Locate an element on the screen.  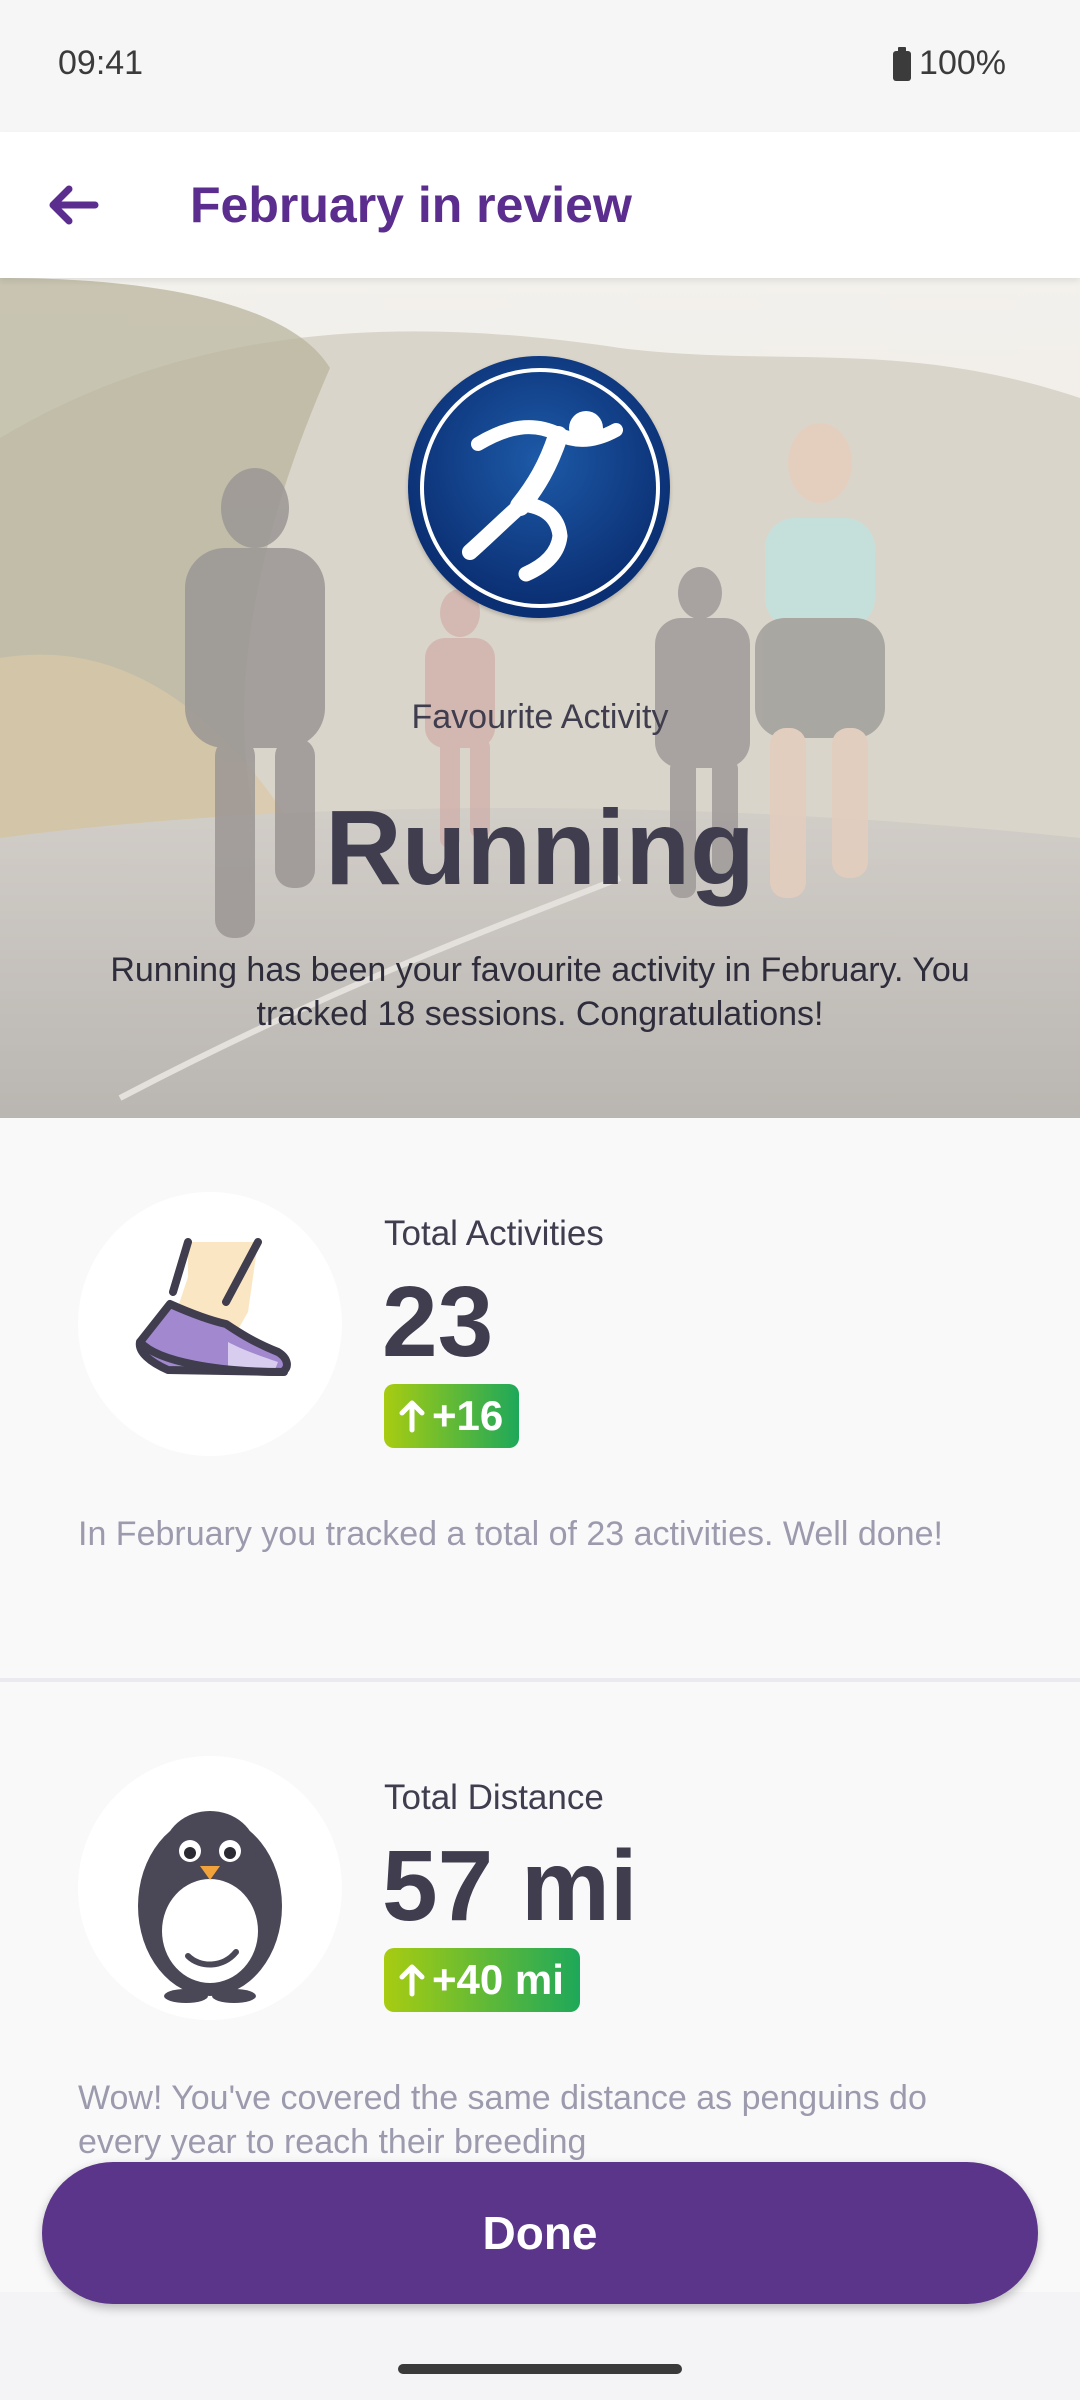
back-button is located at coordinates (73, 205).